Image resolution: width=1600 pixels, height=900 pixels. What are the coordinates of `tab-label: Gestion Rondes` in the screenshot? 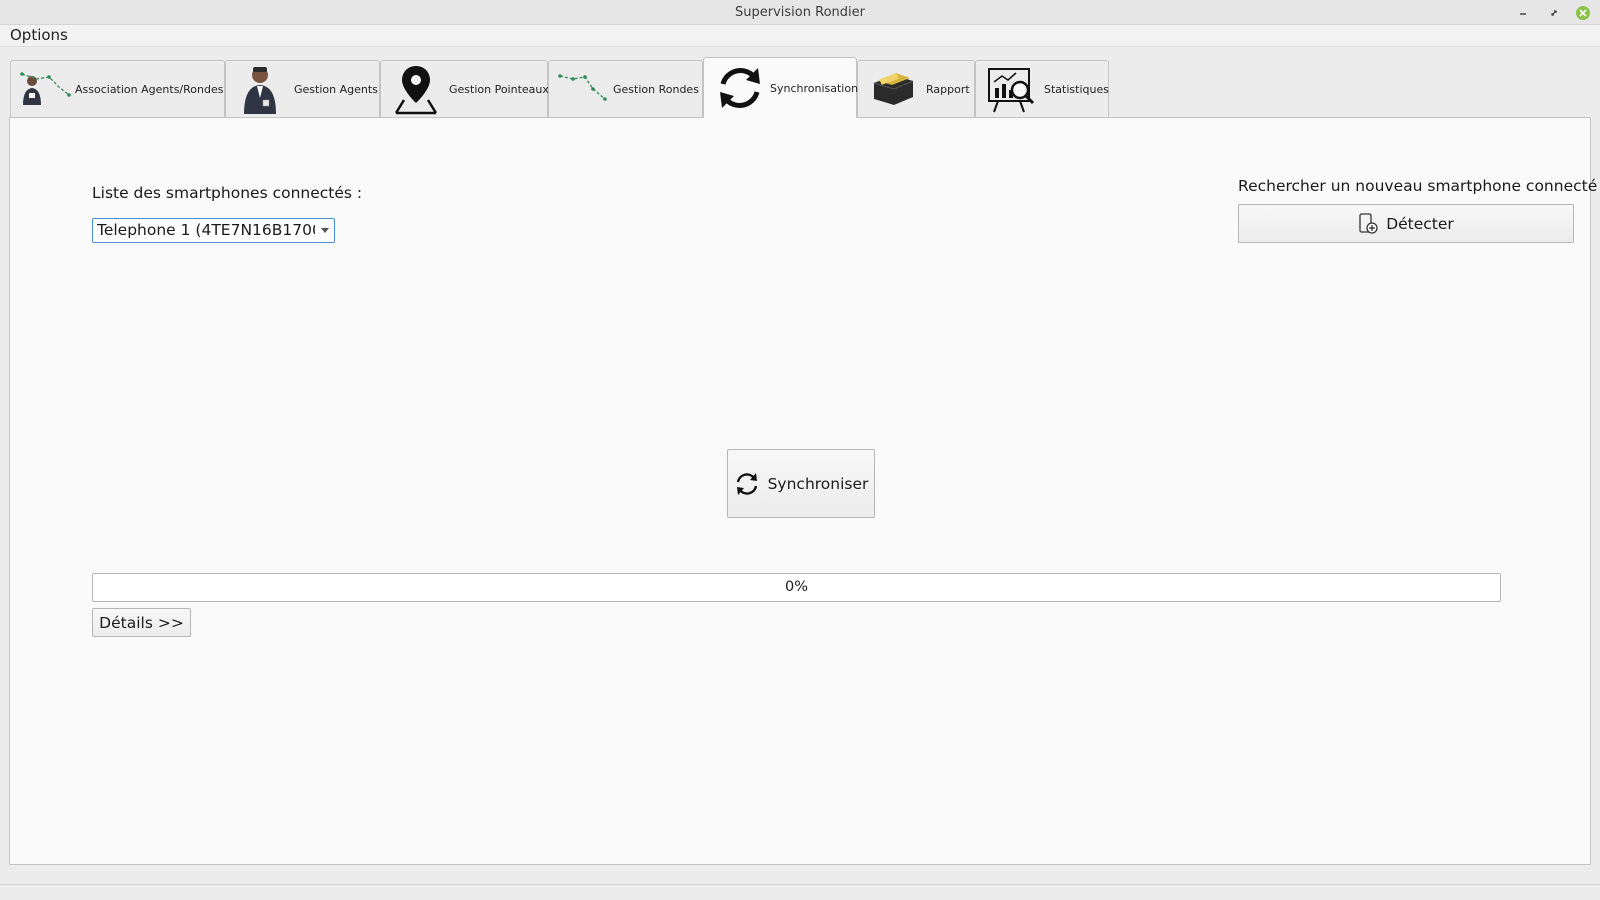 It's located at (656, 89).